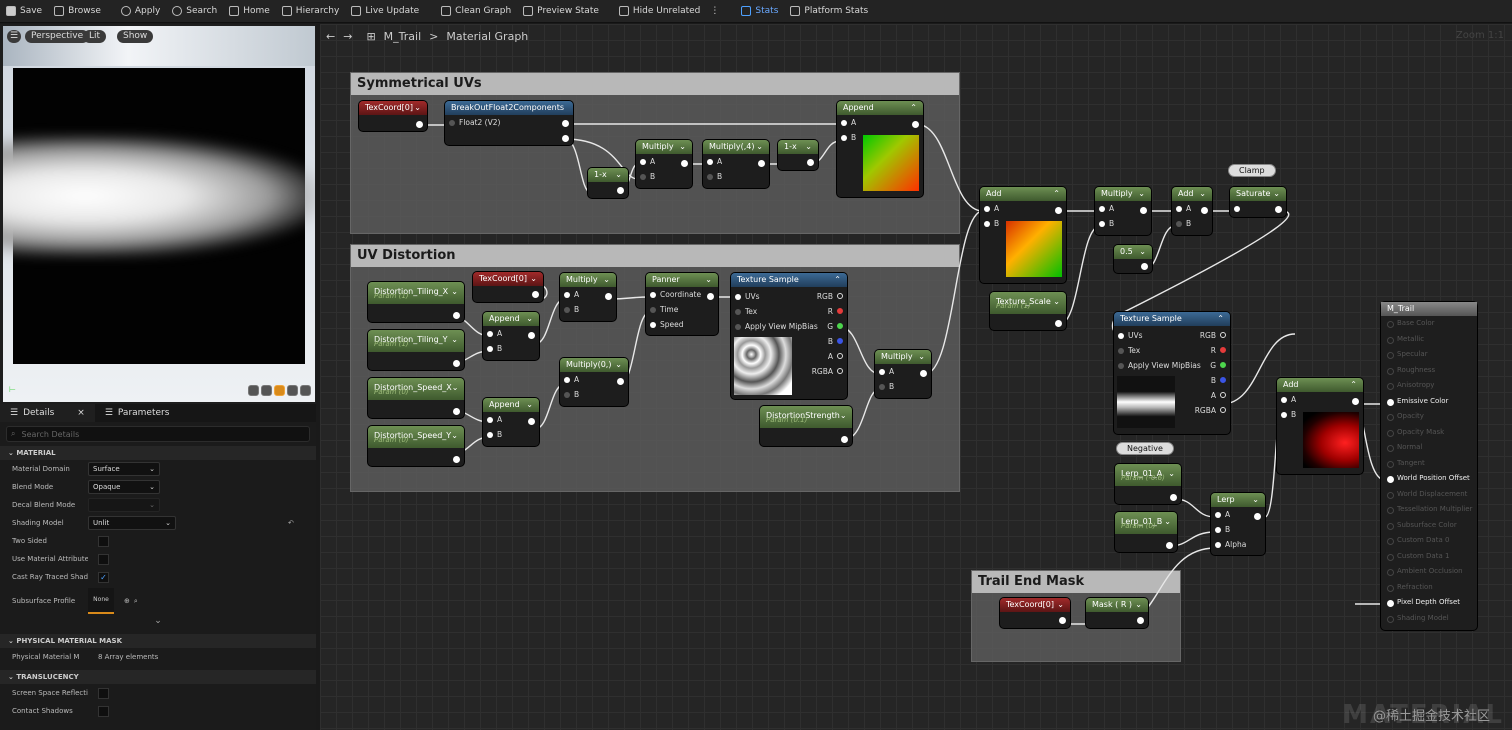 The height and width of the screenshot is (730, 1512). I want to click on details-search-input: ⌕ Search Details, so click(158, 434).